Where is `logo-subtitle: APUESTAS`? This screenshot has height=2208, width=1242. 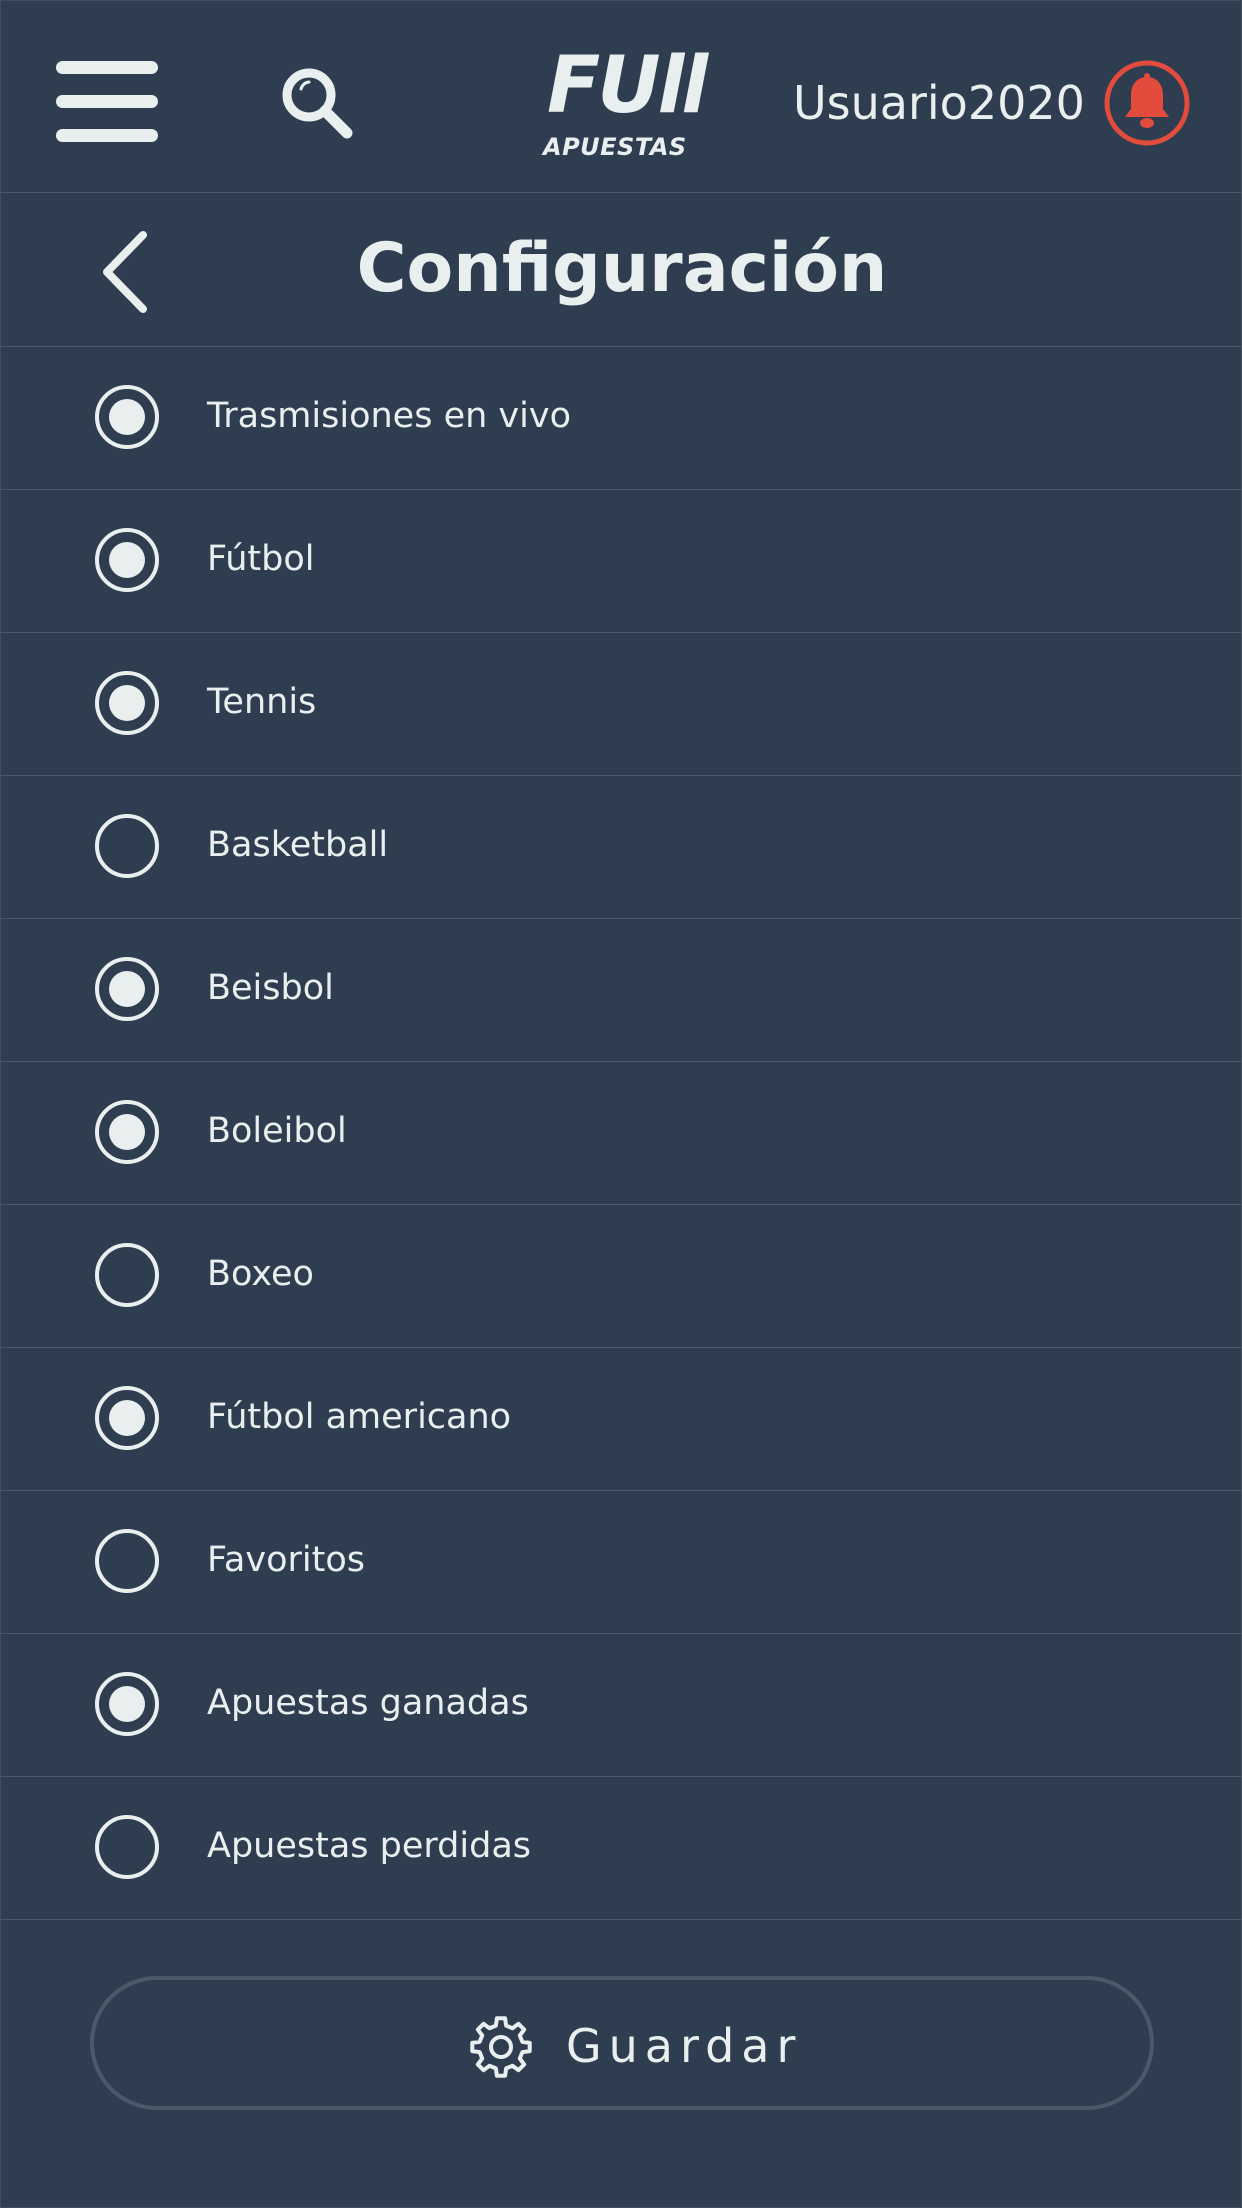
logo-subtitle: APUESTAS is located at coordinates (615, 147).